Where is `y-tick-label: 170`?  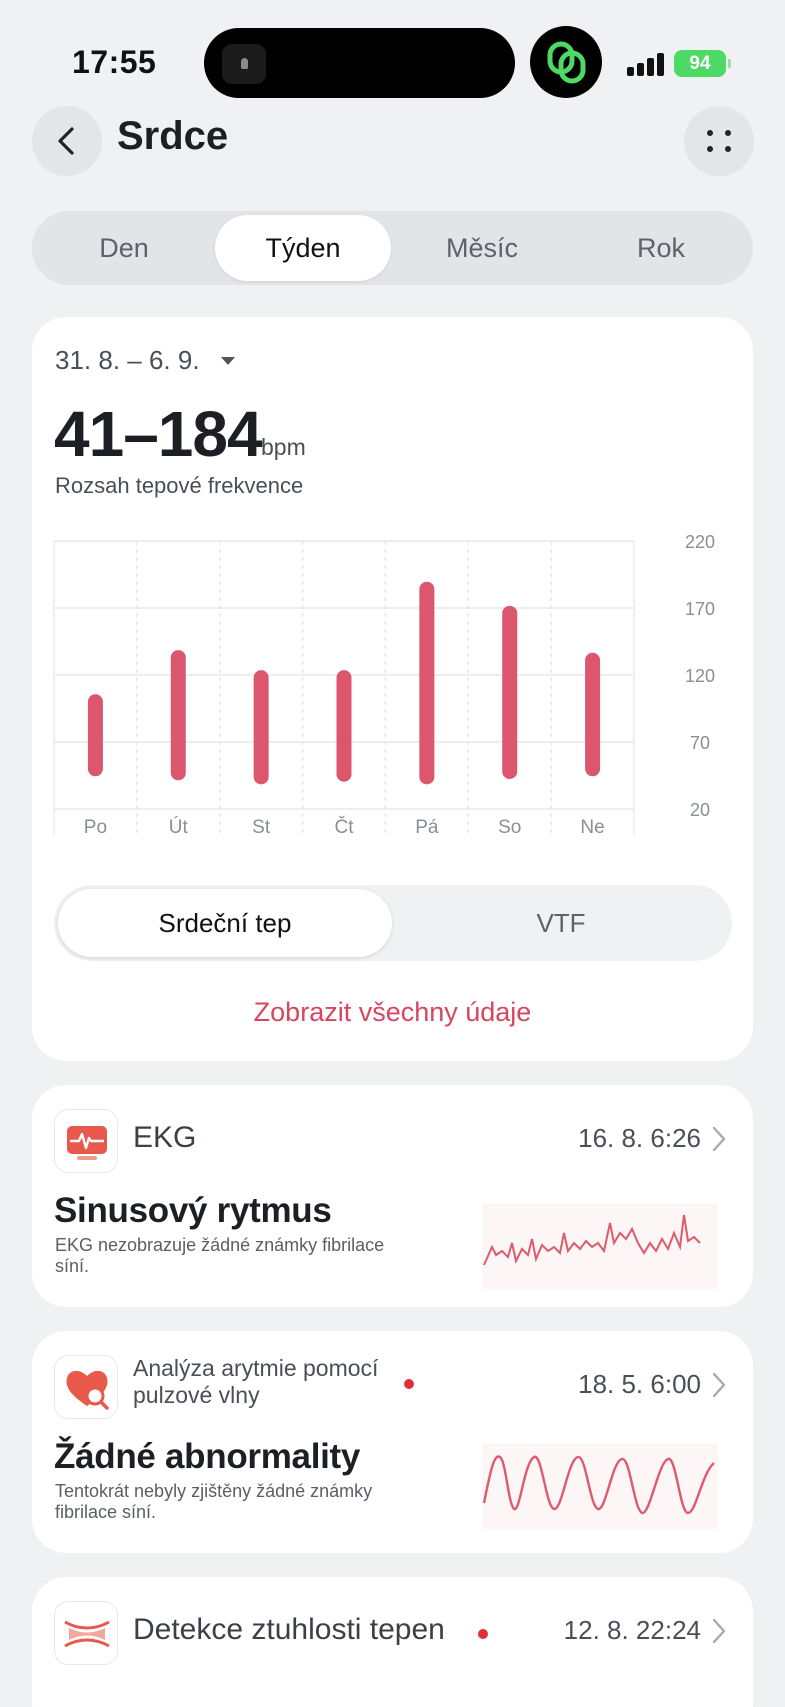
y-tick-label: 170 is located at coordinates (700, 609).